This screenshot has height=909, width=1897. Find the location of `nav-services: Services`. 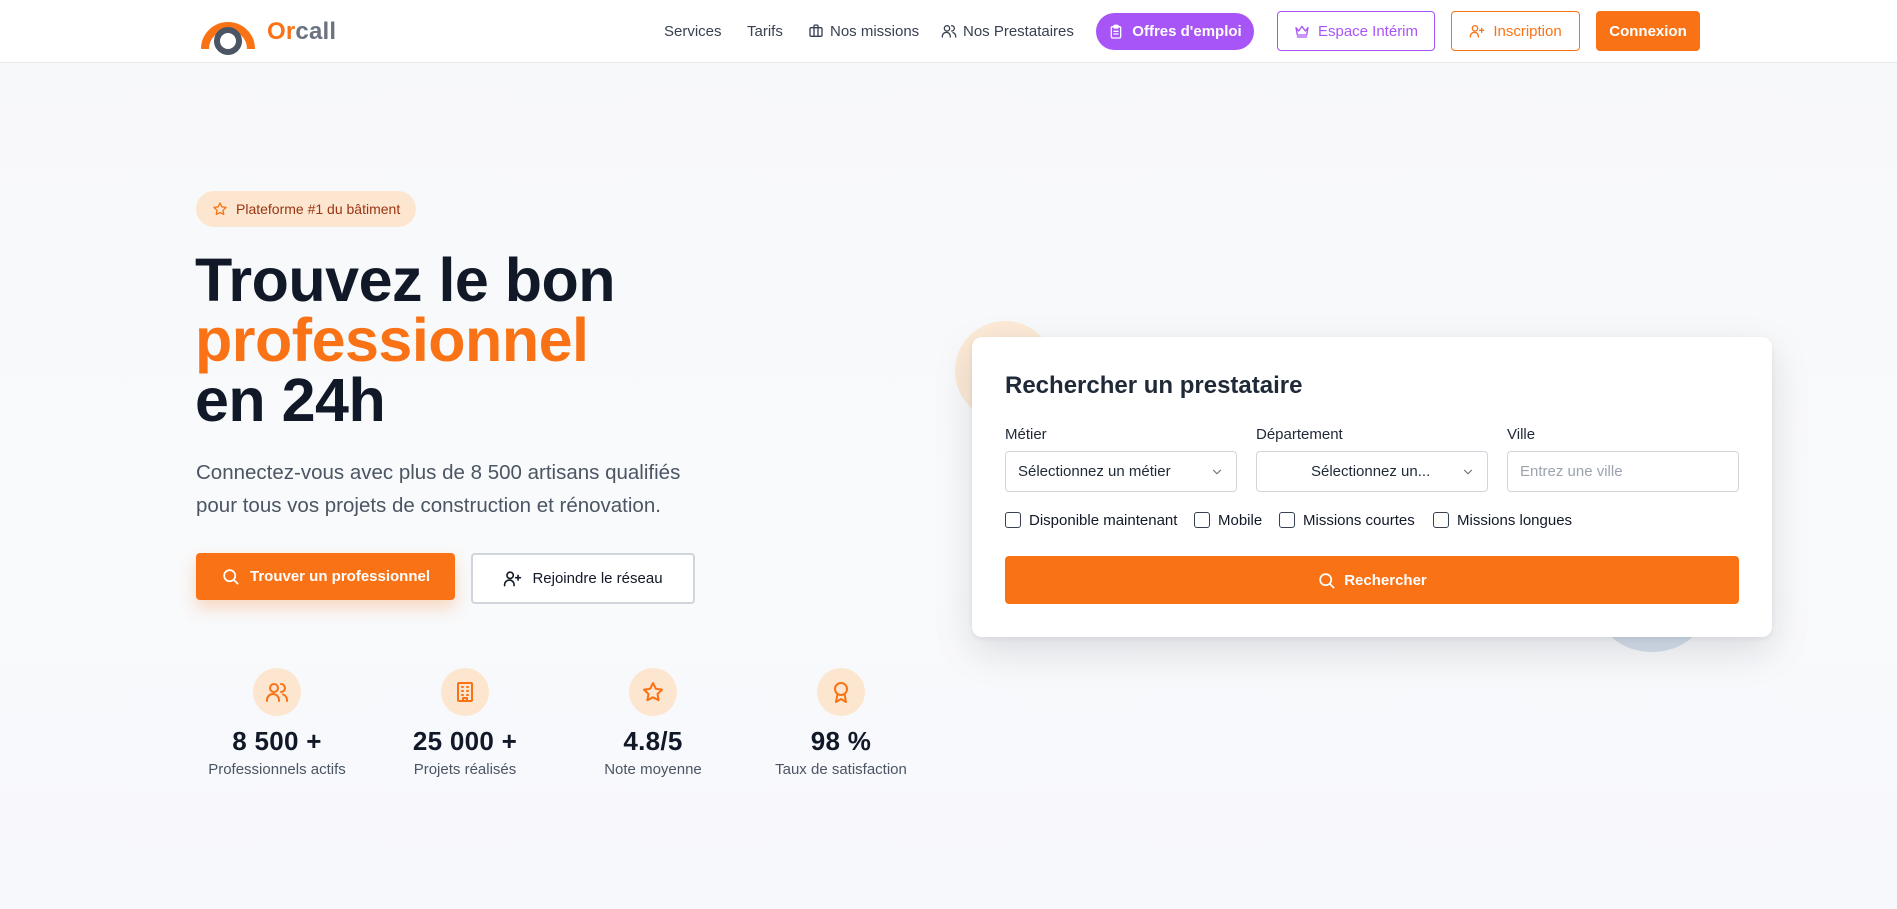

nav-services: Services is located at coordinates (693, 31).